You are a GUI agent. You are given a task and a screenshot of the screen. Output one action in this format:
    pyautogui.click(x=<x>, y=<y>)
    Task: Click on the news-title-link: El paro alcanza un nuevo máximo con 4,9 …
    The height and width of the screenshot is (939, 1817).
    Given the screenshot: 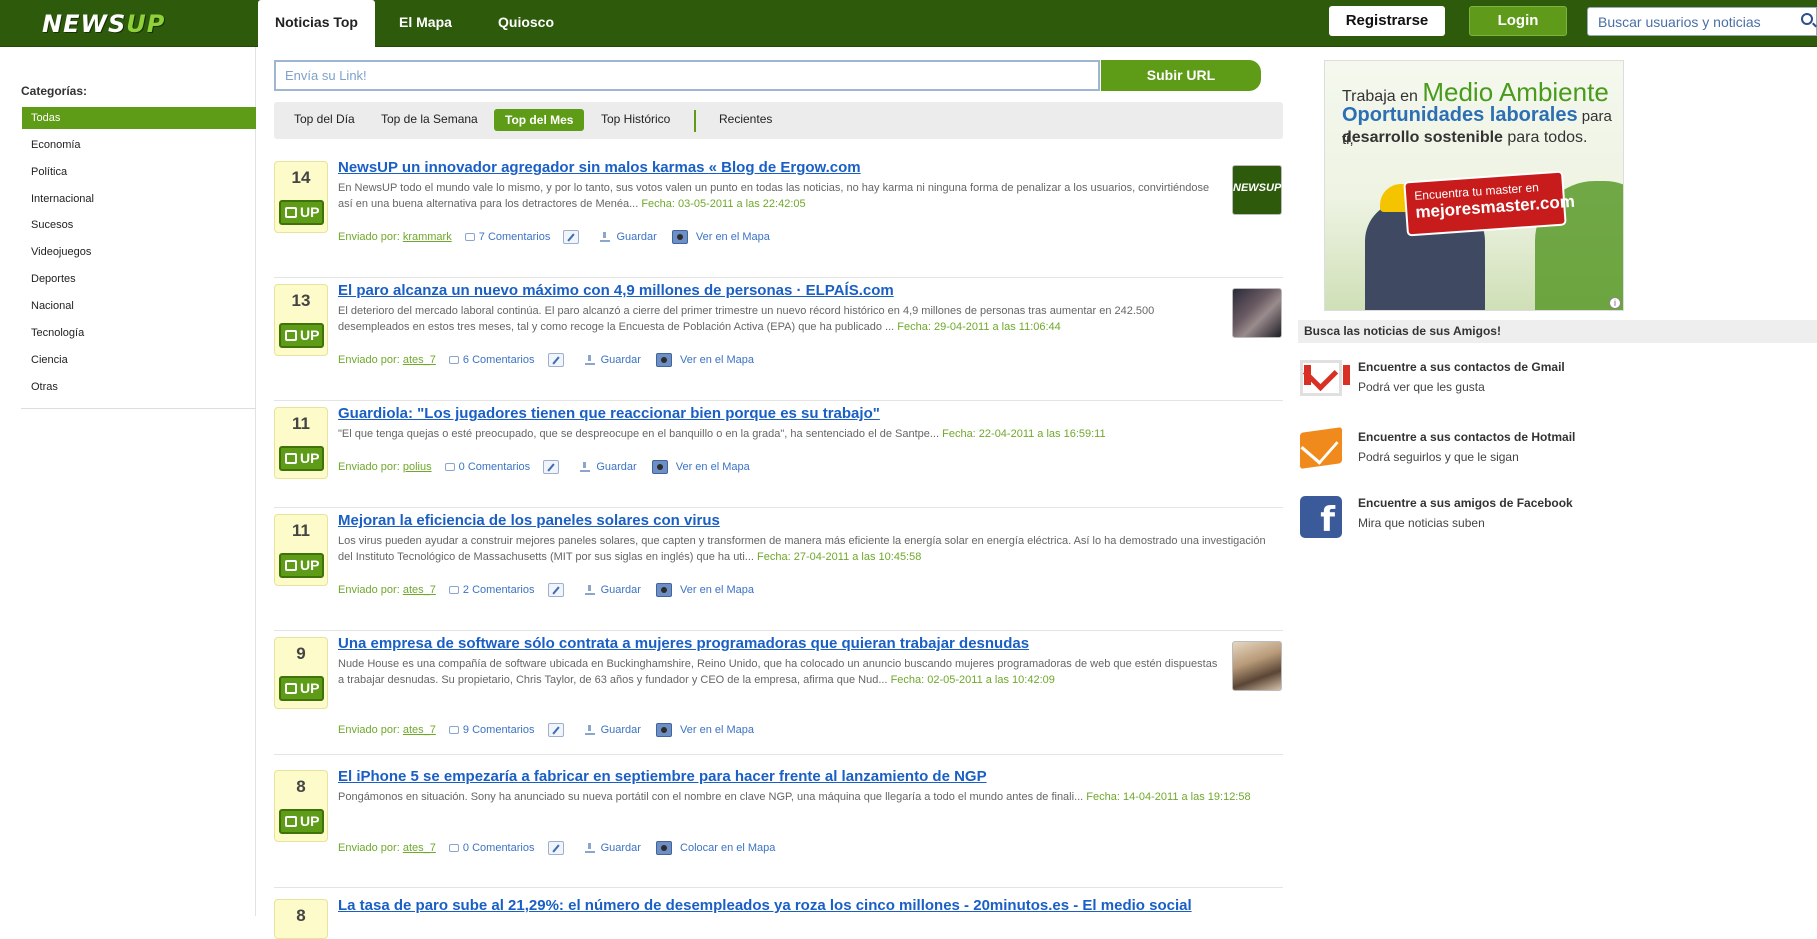 What is the action you would take?
    pyautogui.click(x=616, y=290)
    